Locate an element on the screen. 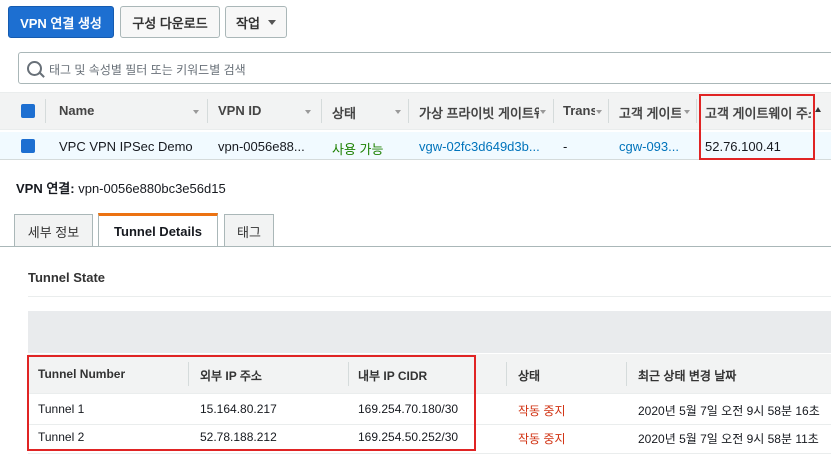 This screenshot has height=454, width=831. tunnel-last-change: 2020년 5월 7일 오전 9시 58분 16초 is located at coordinates (729, 411).